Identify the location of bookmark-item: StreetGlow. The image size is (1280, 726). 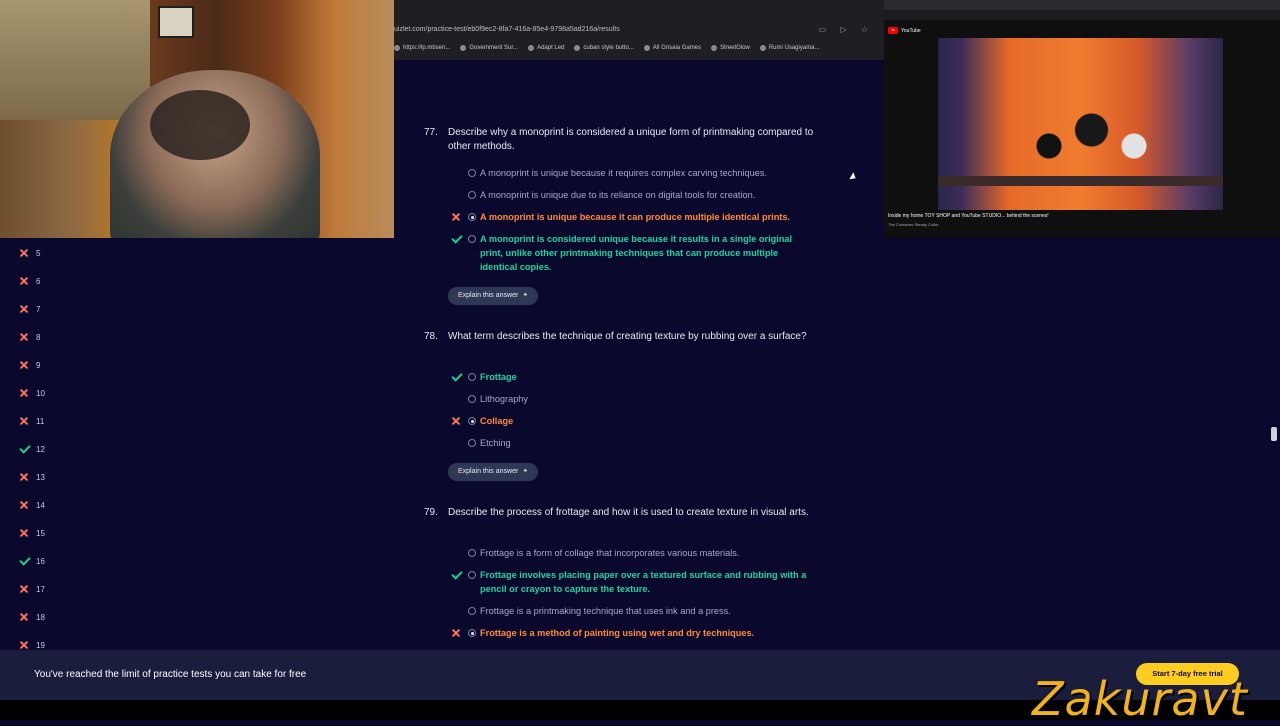
(730, 48).